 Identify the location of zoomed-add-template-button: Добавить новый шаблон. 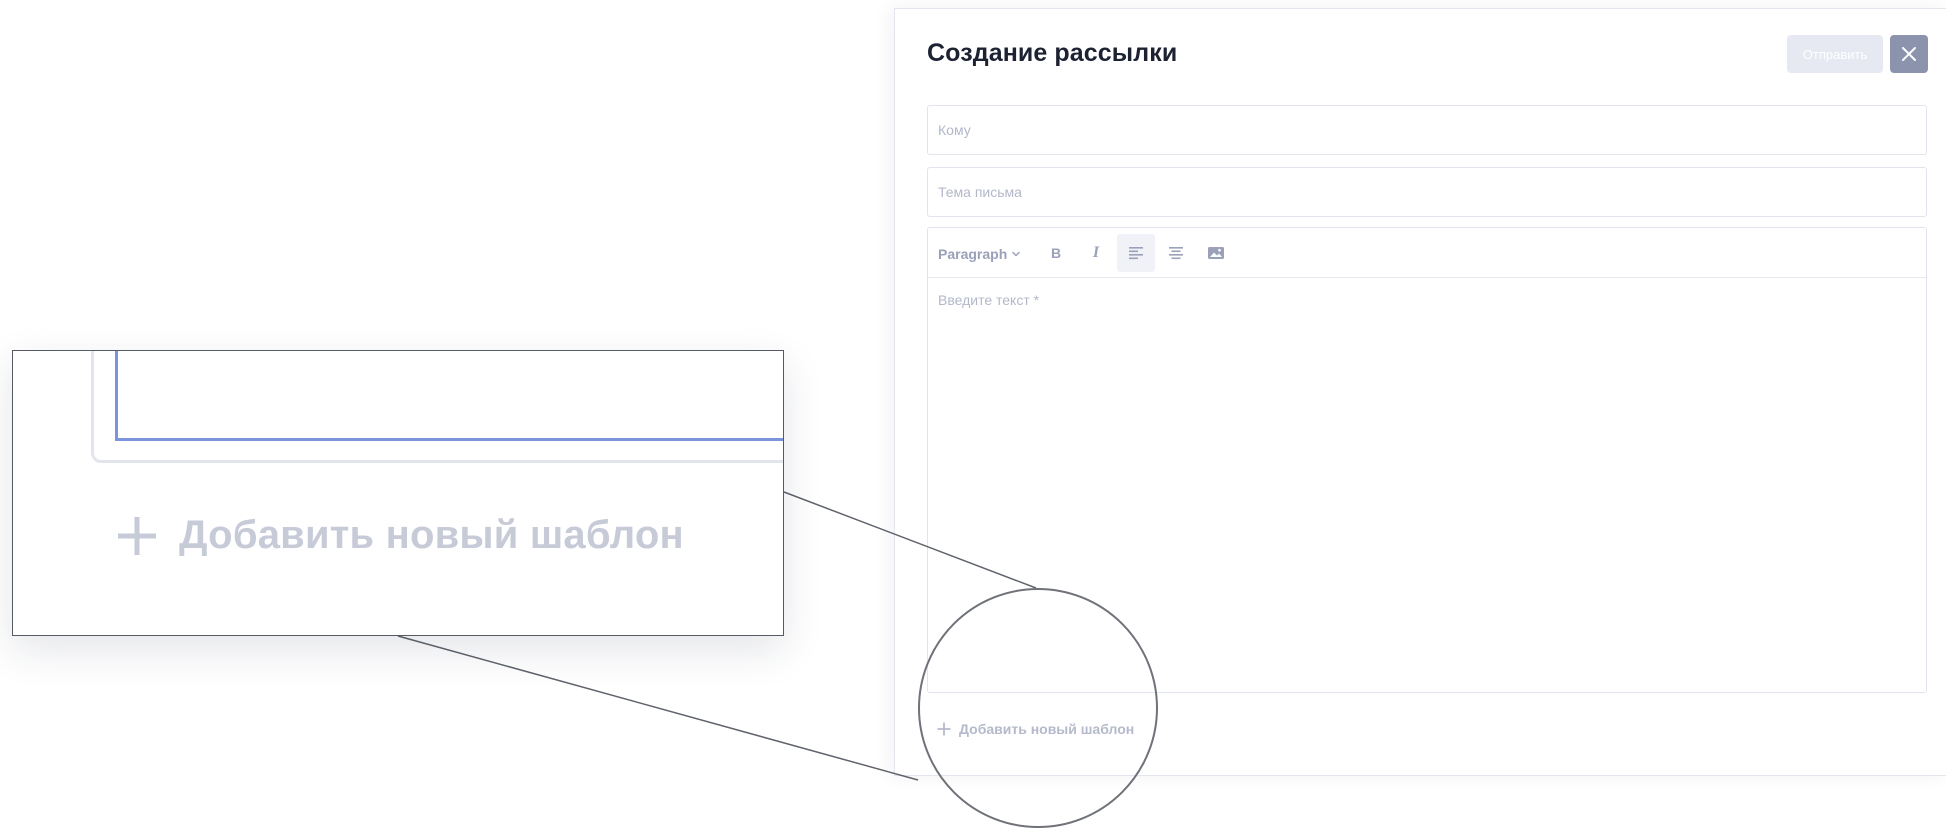
(400, 535).